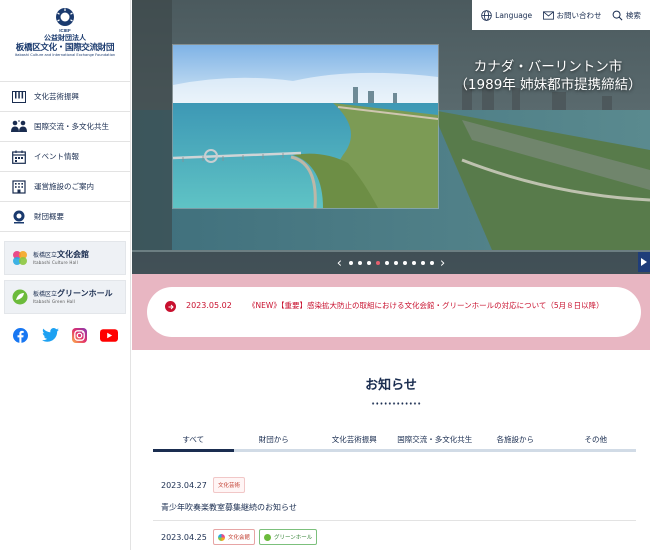 This screenshot has width=650, height=550. What do you see at coordinates (65, 217) in the screenshot?
I see `sidebar-item-about: 財団概要` at bounding box center [65, 217].